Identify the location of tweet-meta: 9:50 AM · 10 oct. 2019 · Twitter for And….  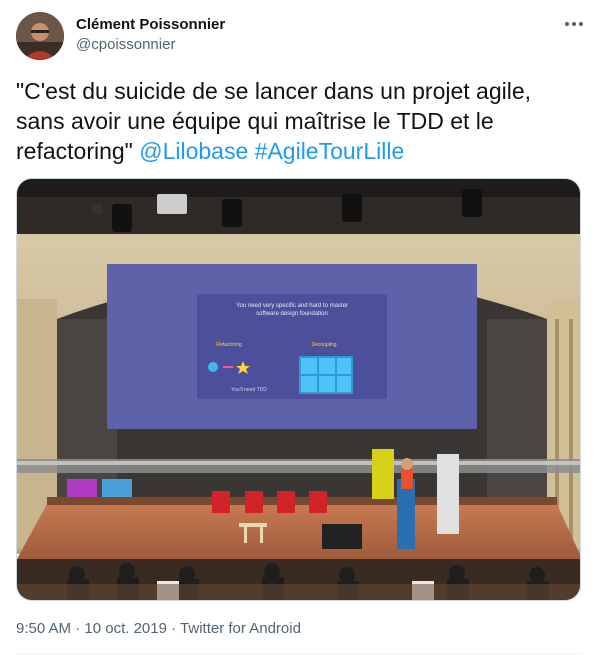
(158, 628).